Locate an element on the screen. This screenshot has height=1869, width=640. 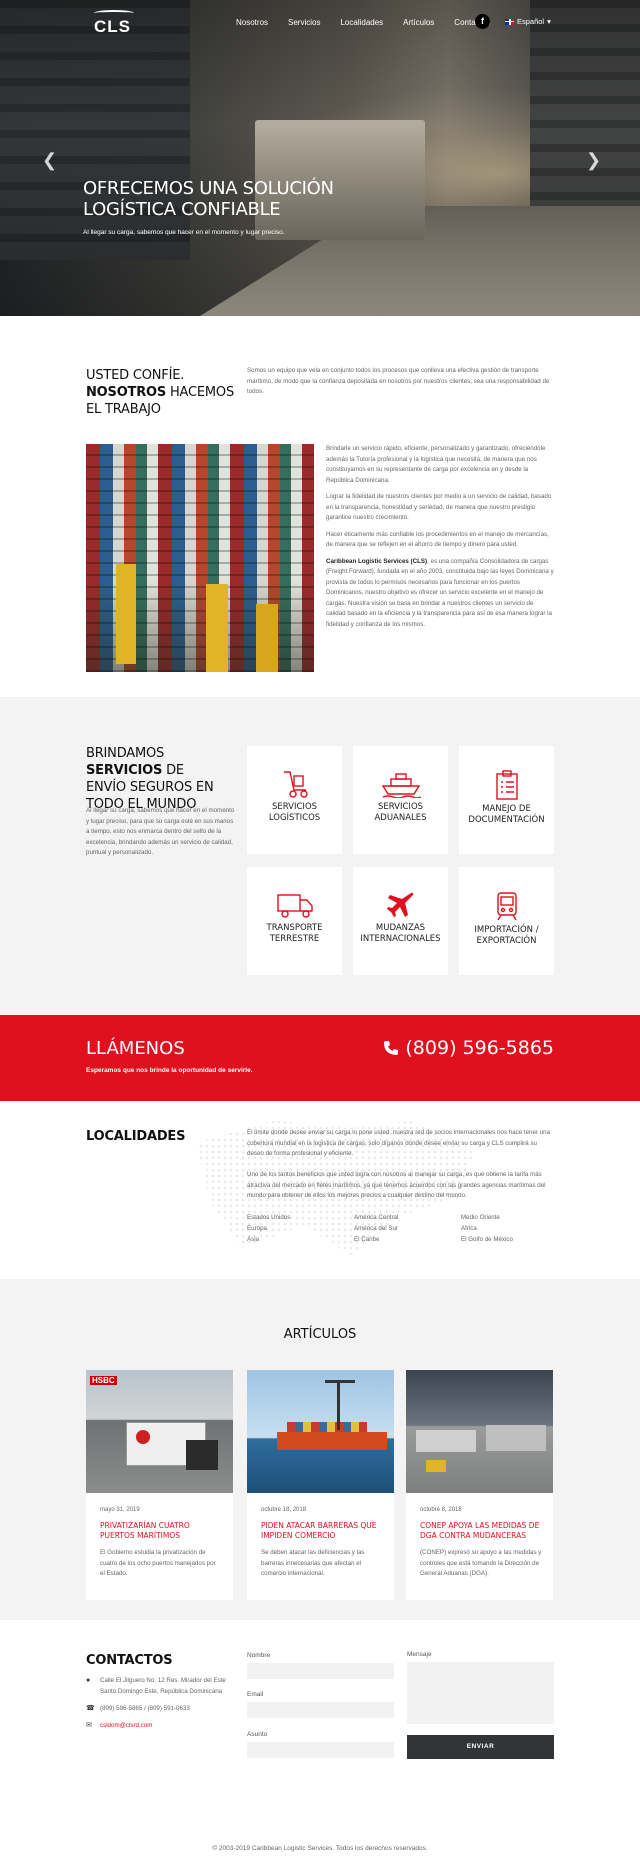
article-image: HSBC is located at coordinates (159, 1431).